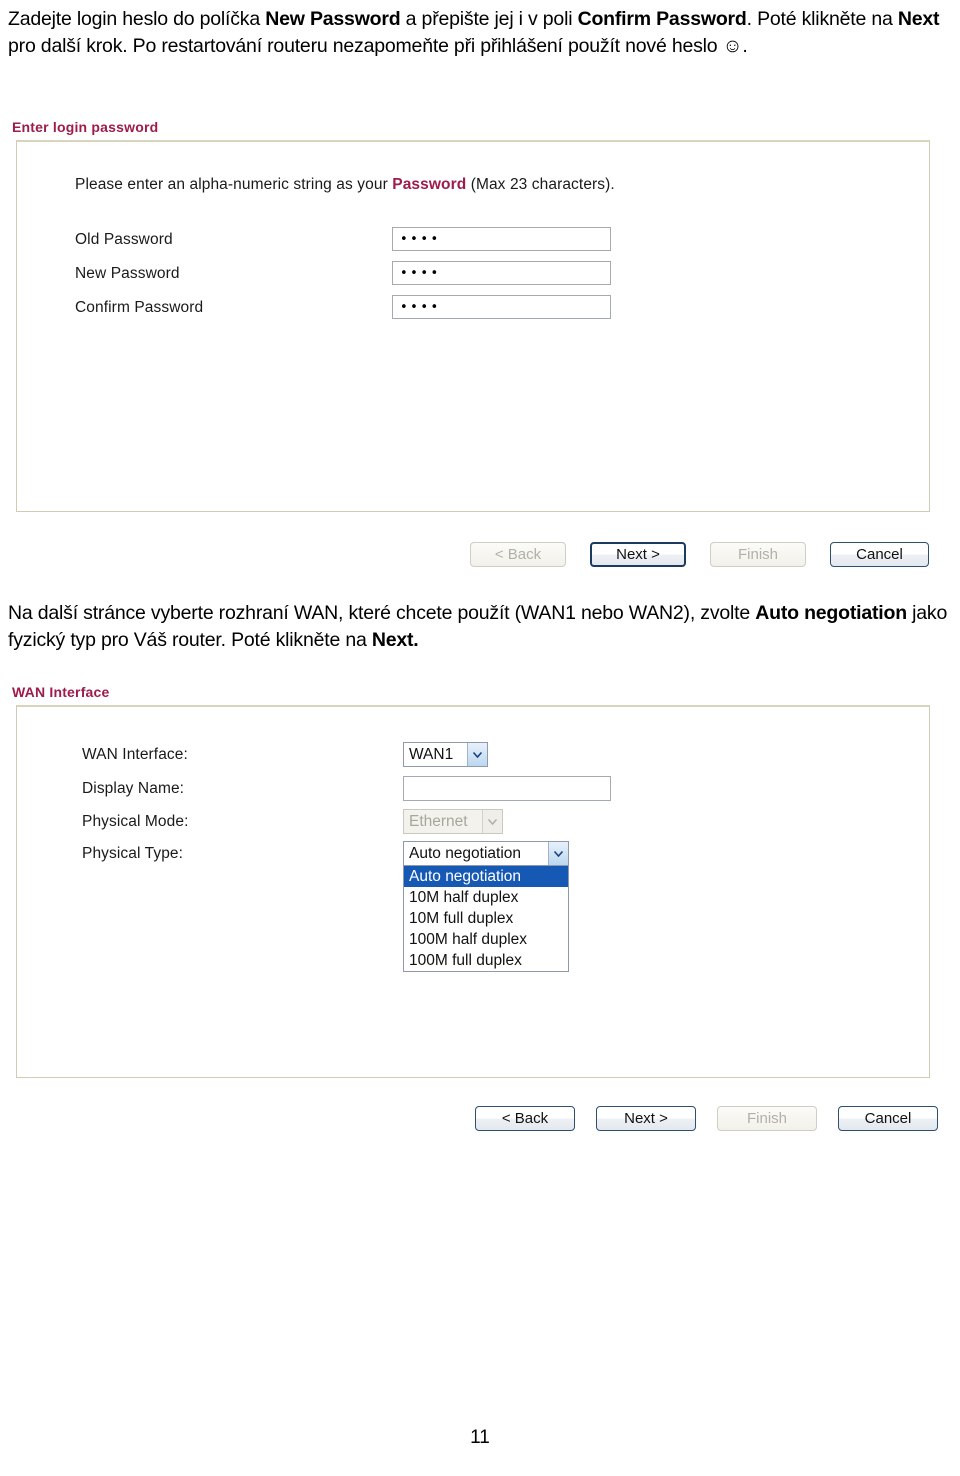 The image size is (960, 1476). I want to click on wan-panel-heading: WAN Interface, so click(61, 692).